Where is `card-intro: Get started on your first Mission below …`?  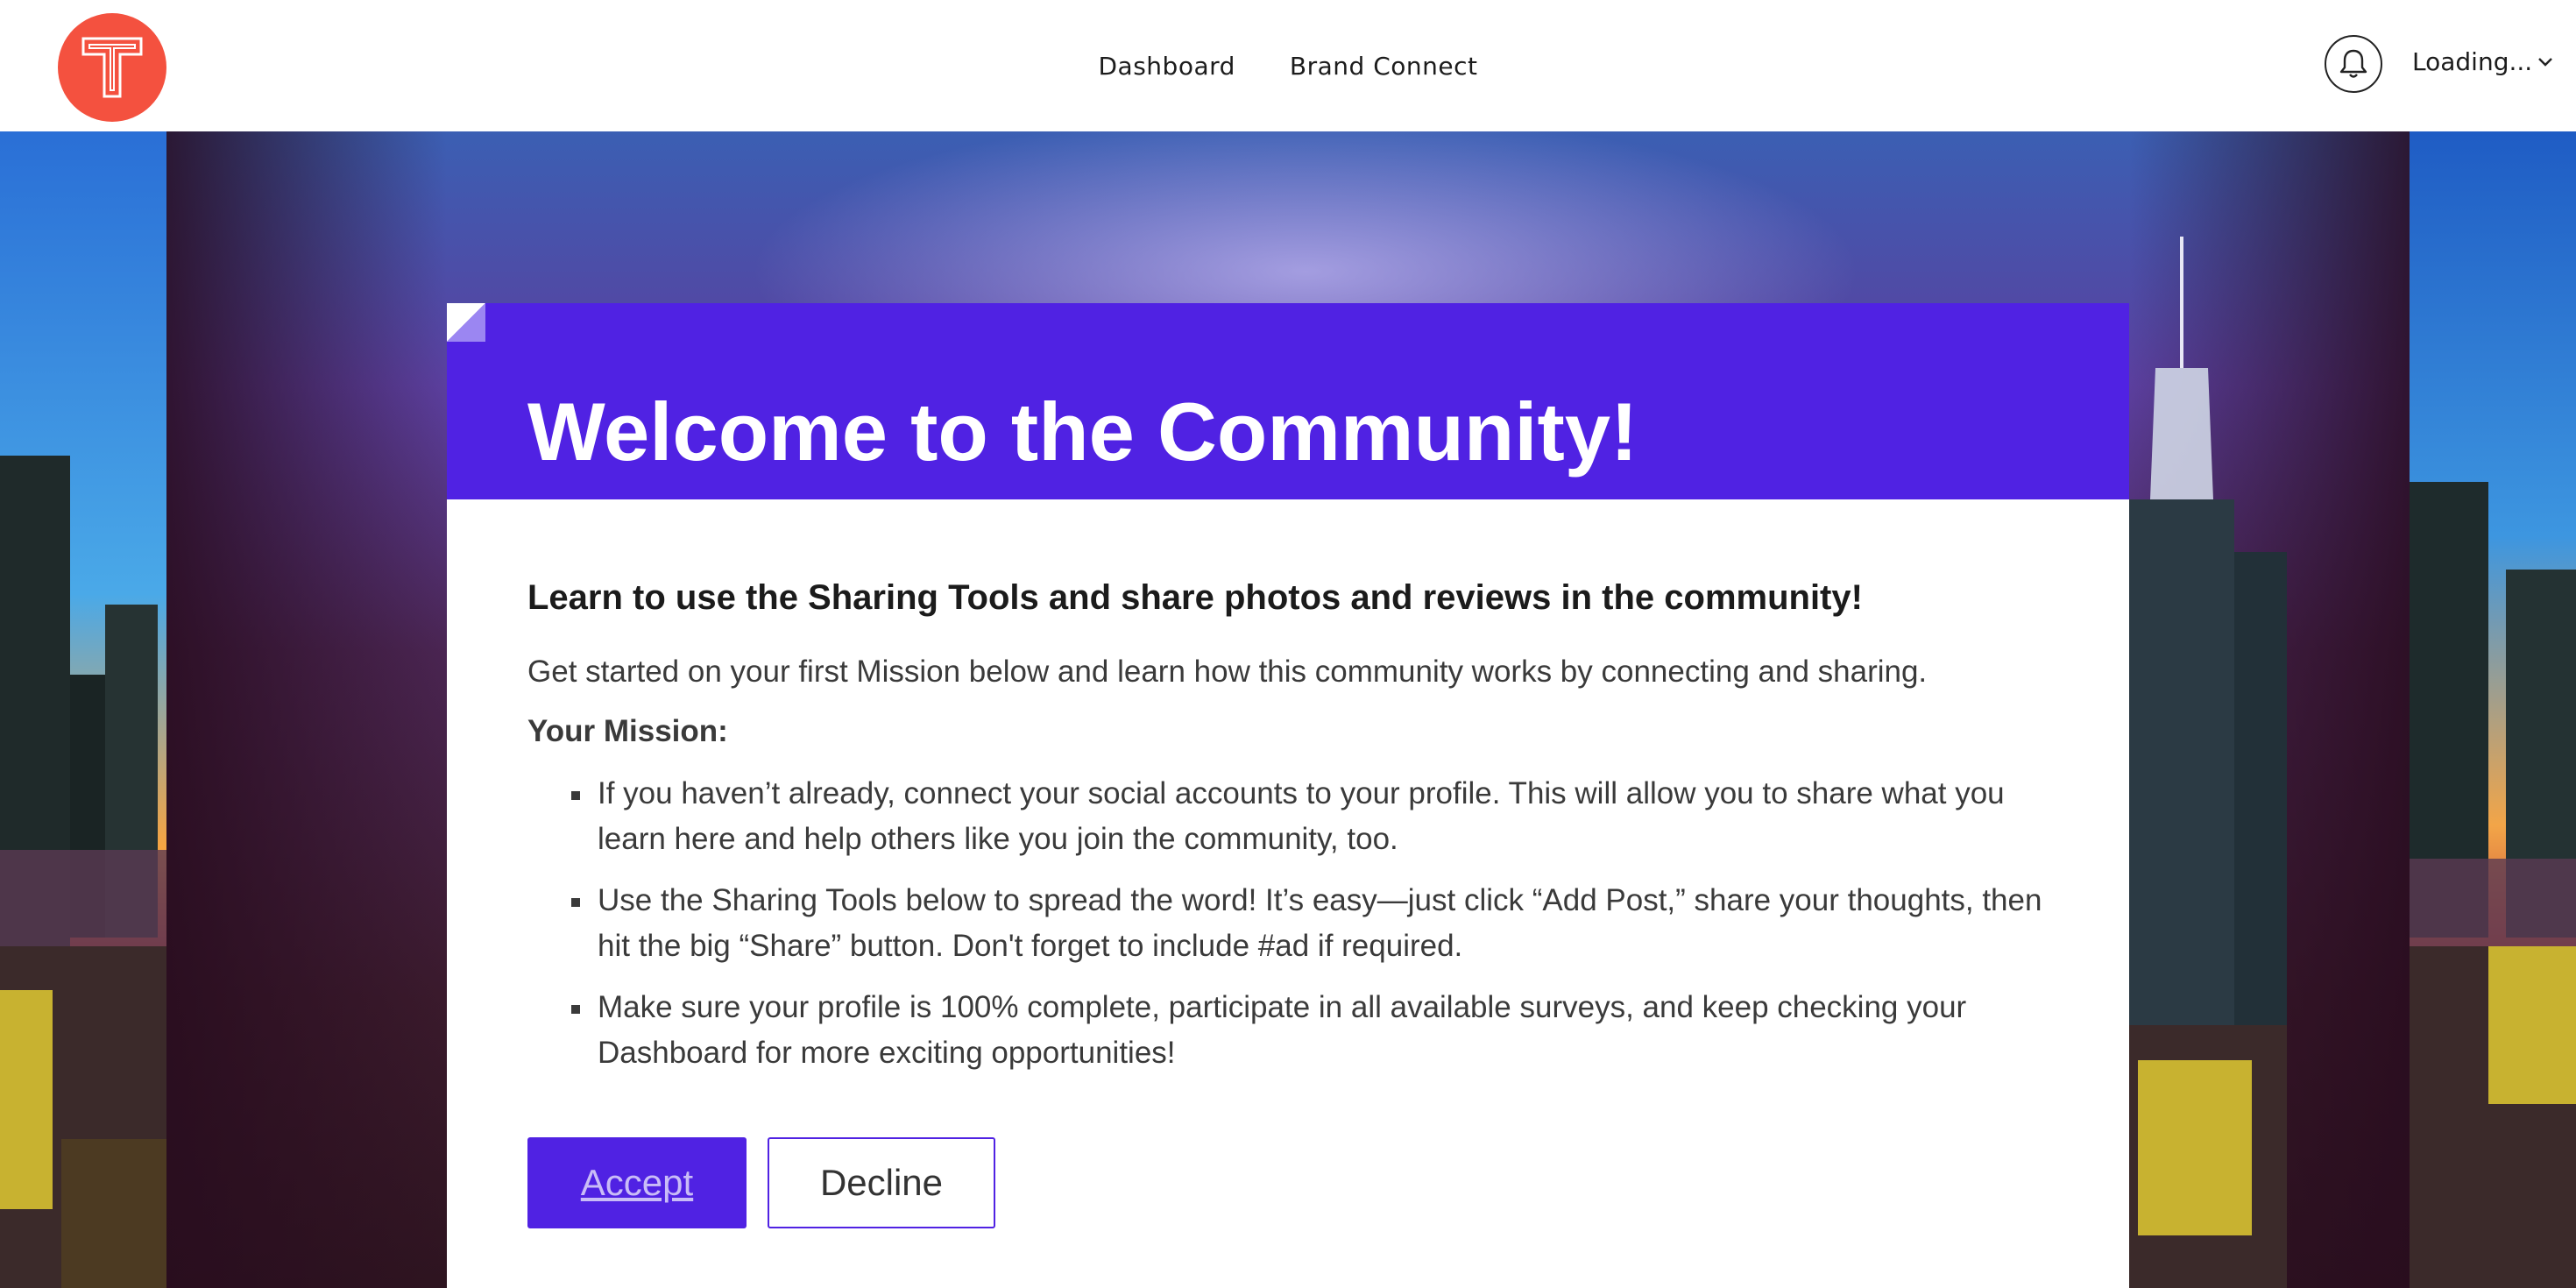 card-intro: Get started on your first Mission below … is located at coordinates (1227, 672).